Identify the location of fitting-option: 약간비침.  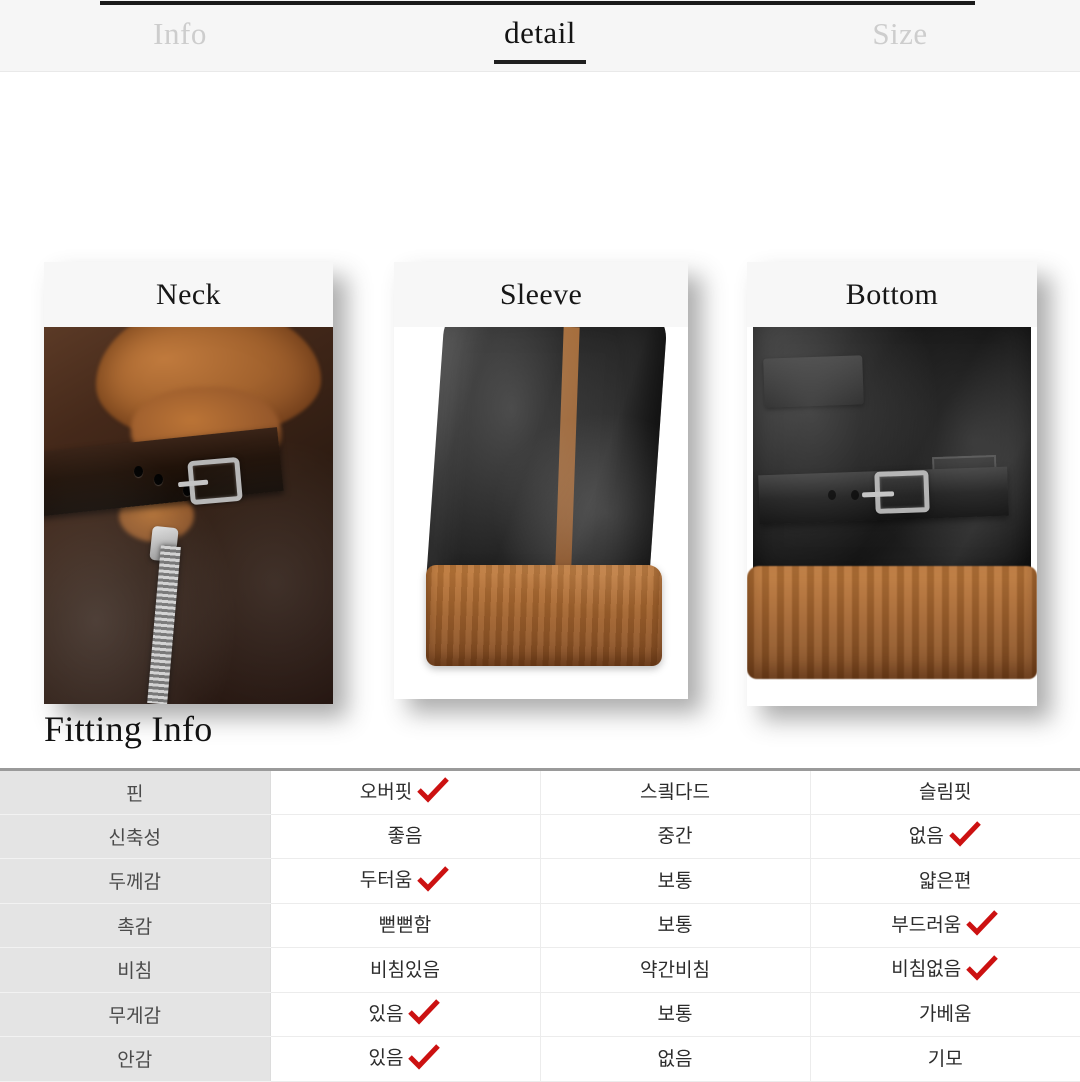
(675, 970).